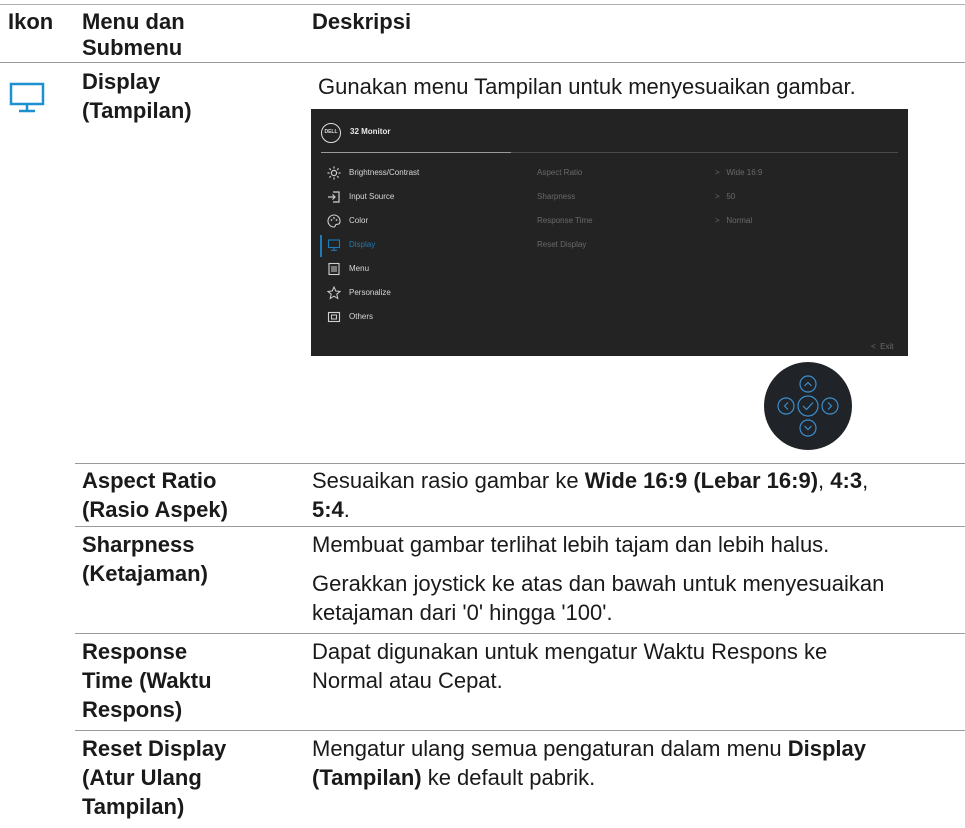  Describe the element at coordinates (508, 777) in the screenshot. I see `desc-text: ke default pabrik.` at that location.